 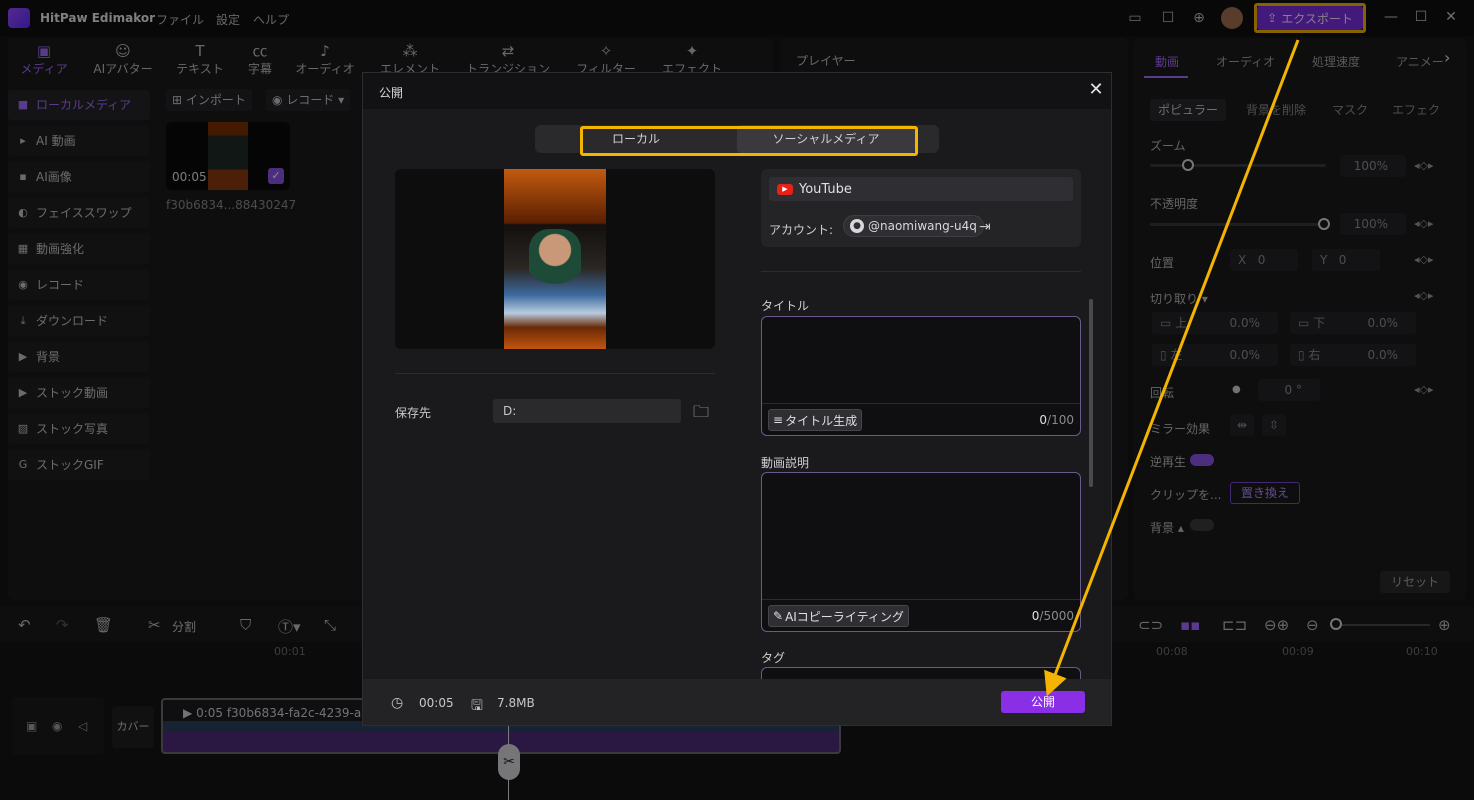 I want to click on video-preview, so click(x=555, y=259).